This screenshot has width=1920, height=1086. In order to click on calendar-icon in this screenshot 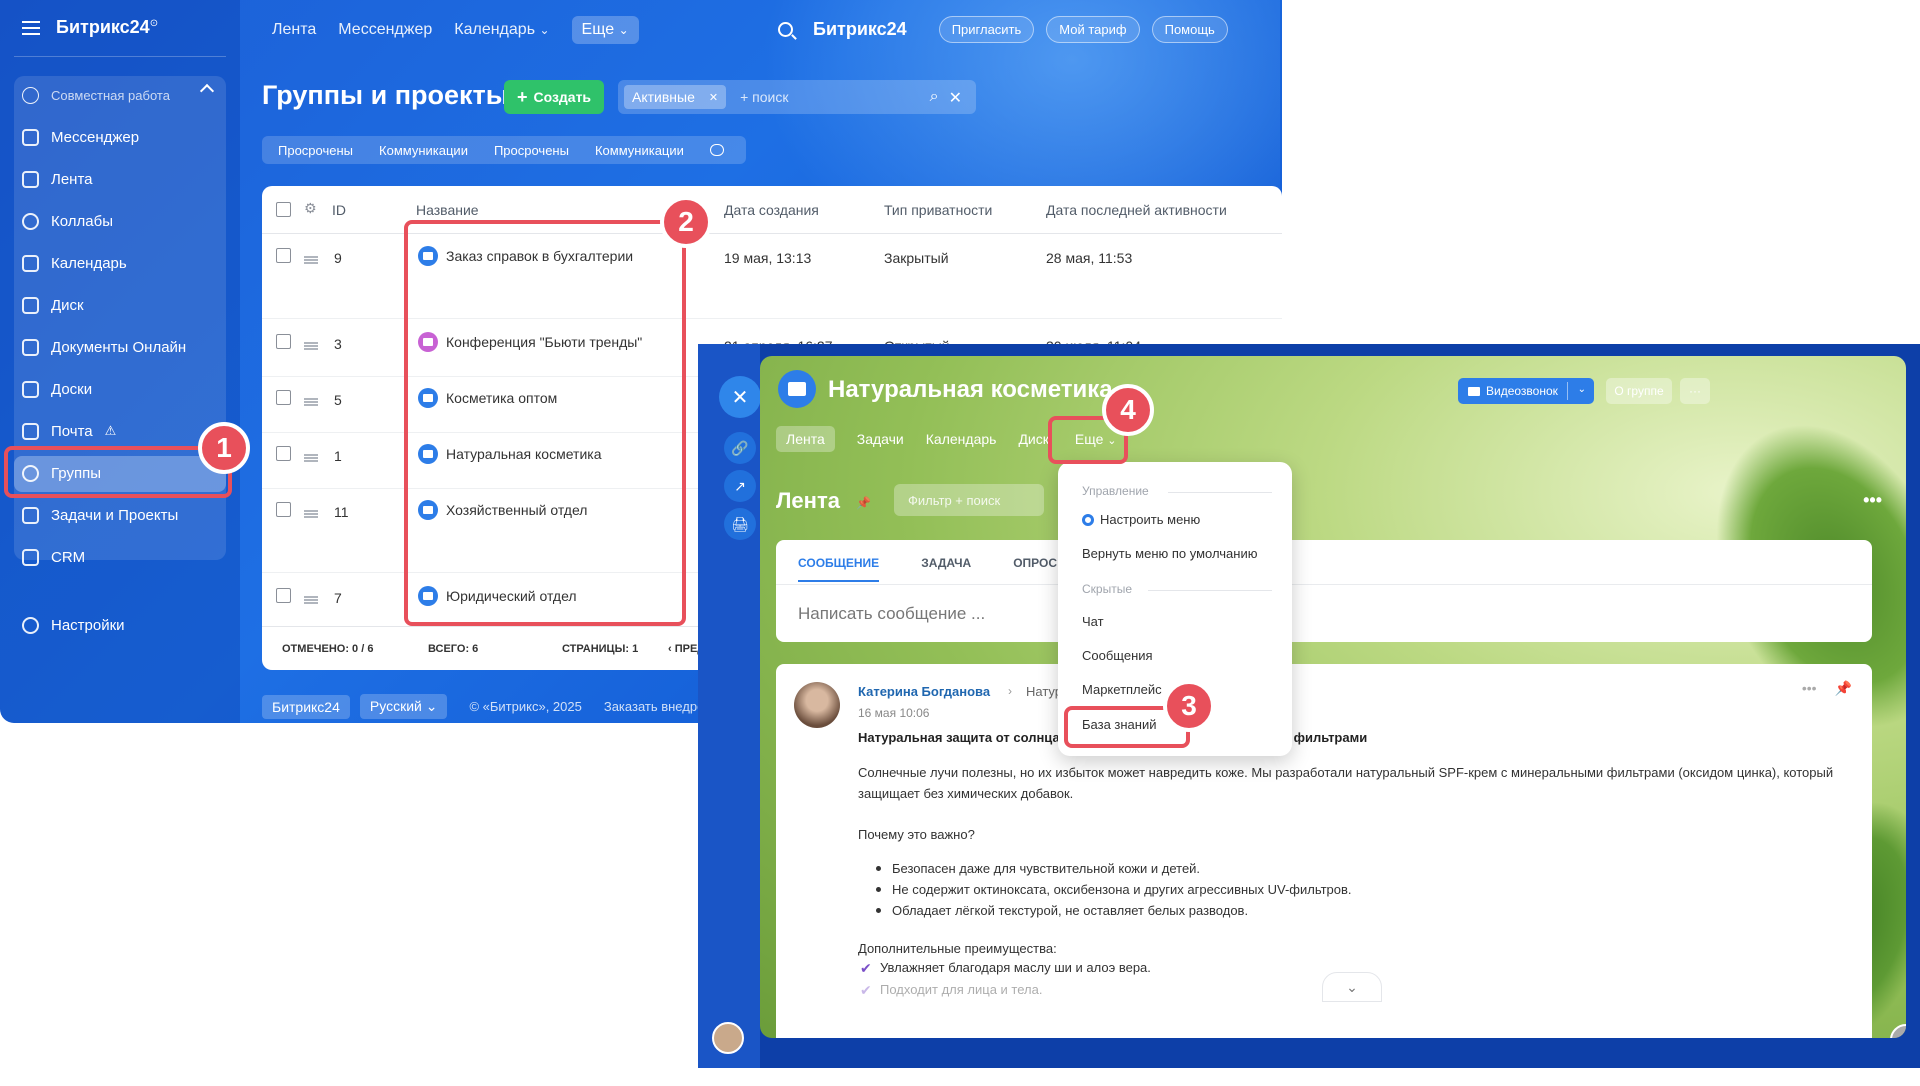, I will do `click(30, 263)`.